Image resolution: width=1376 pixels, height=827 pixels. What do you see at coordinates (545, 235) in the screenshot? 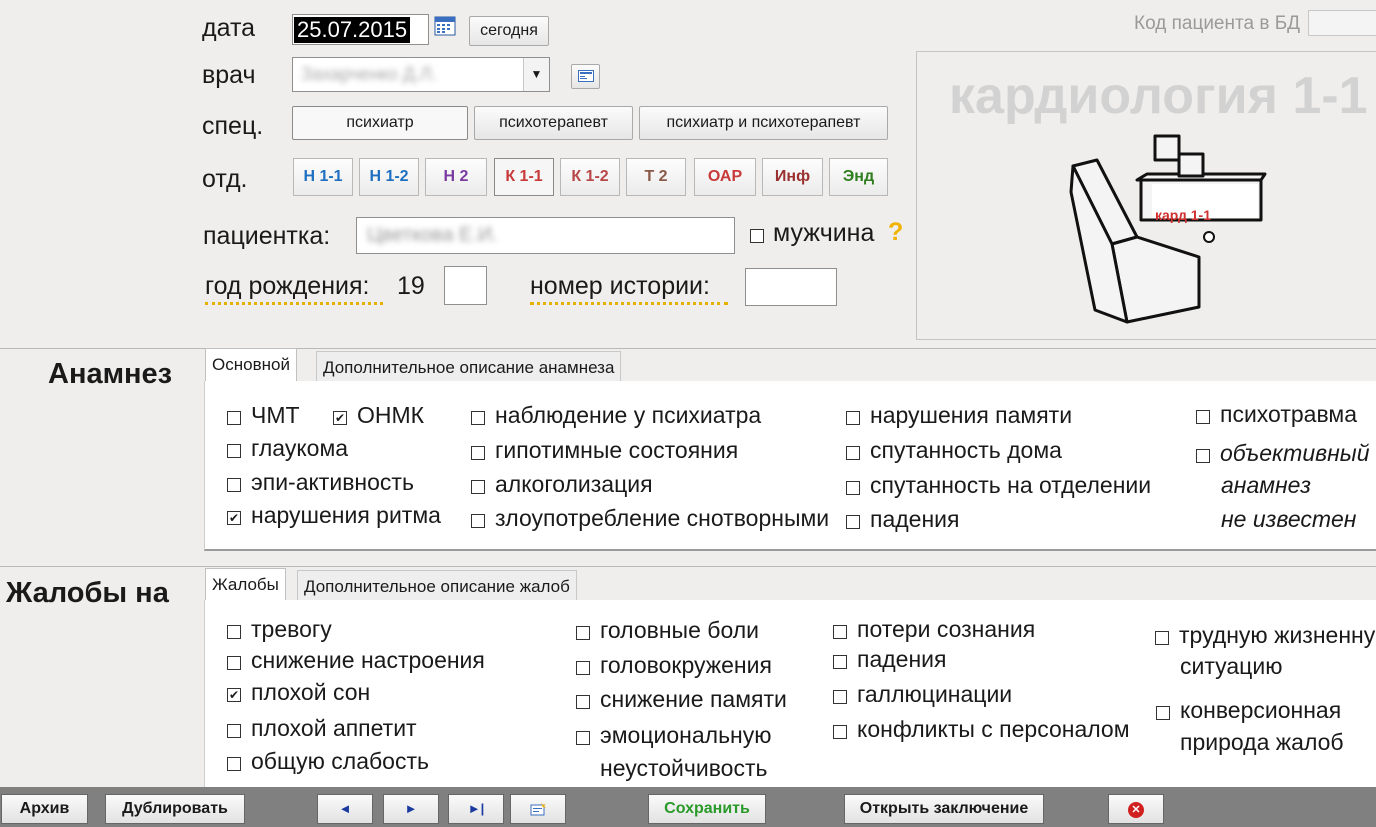
I see `patient-name-field: Цветкова Е.И.` at bounding box center [545, 235].